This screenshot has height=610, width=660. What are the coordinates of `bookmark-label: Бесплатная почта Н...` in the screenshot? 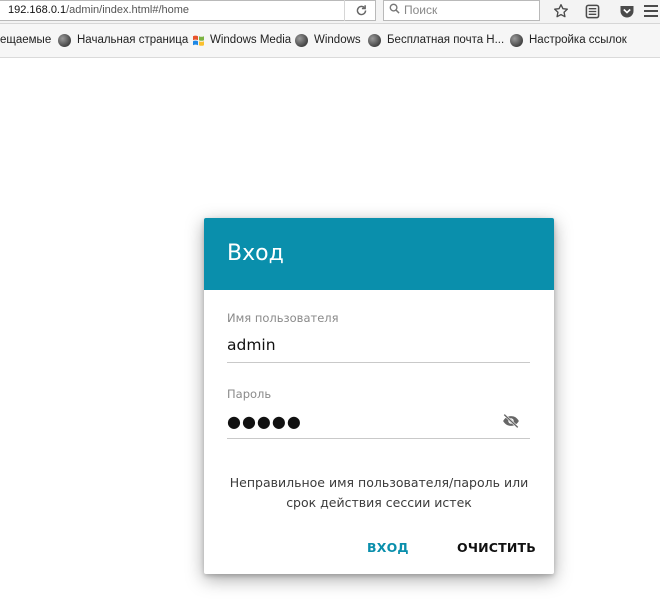 It's located at (446, 40).